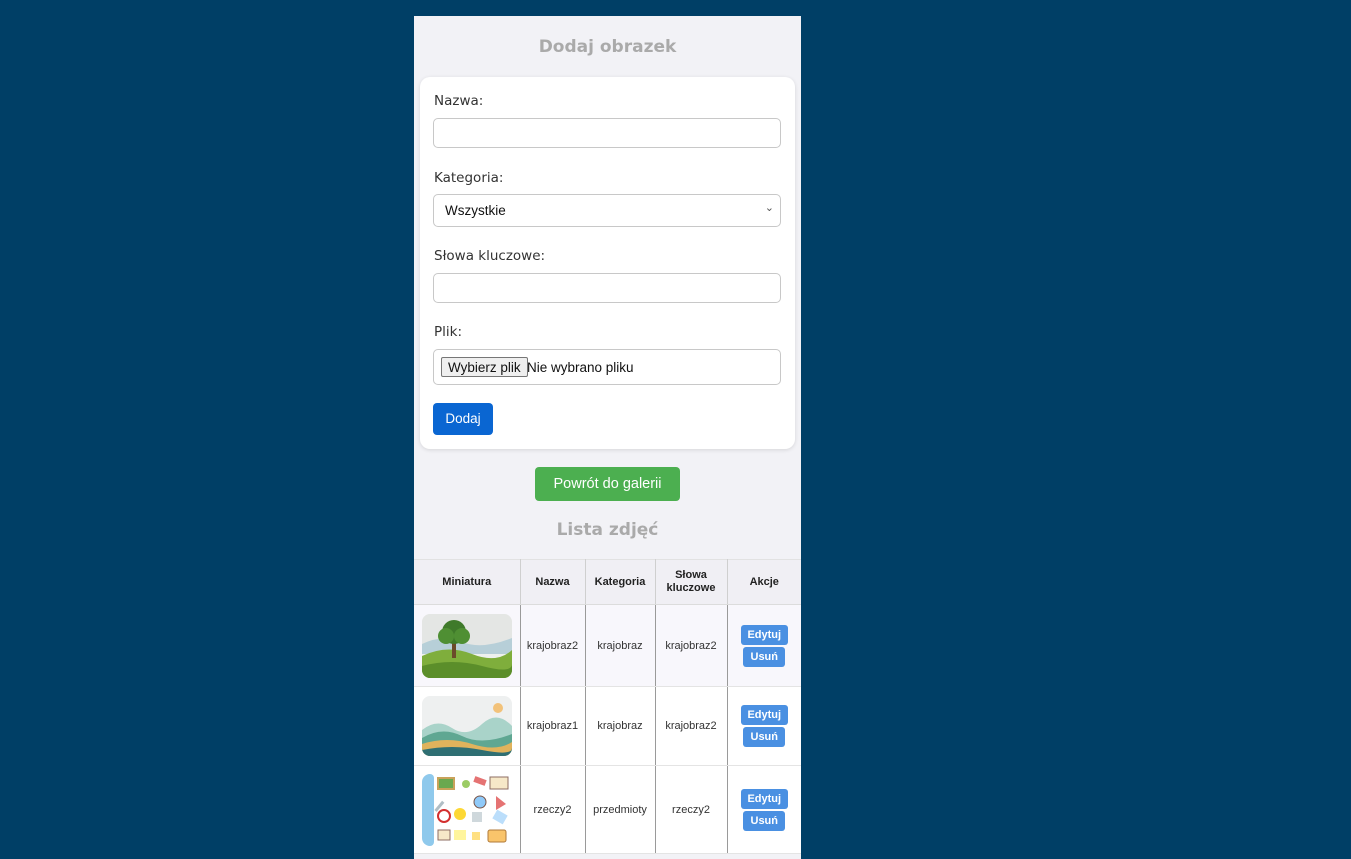 The height and width of the screenshot is (859, 1351). What do you see at coordinates (448, 332) in the screenshot?
I see `file-label: Plik:` at bounding box center [448, 332].